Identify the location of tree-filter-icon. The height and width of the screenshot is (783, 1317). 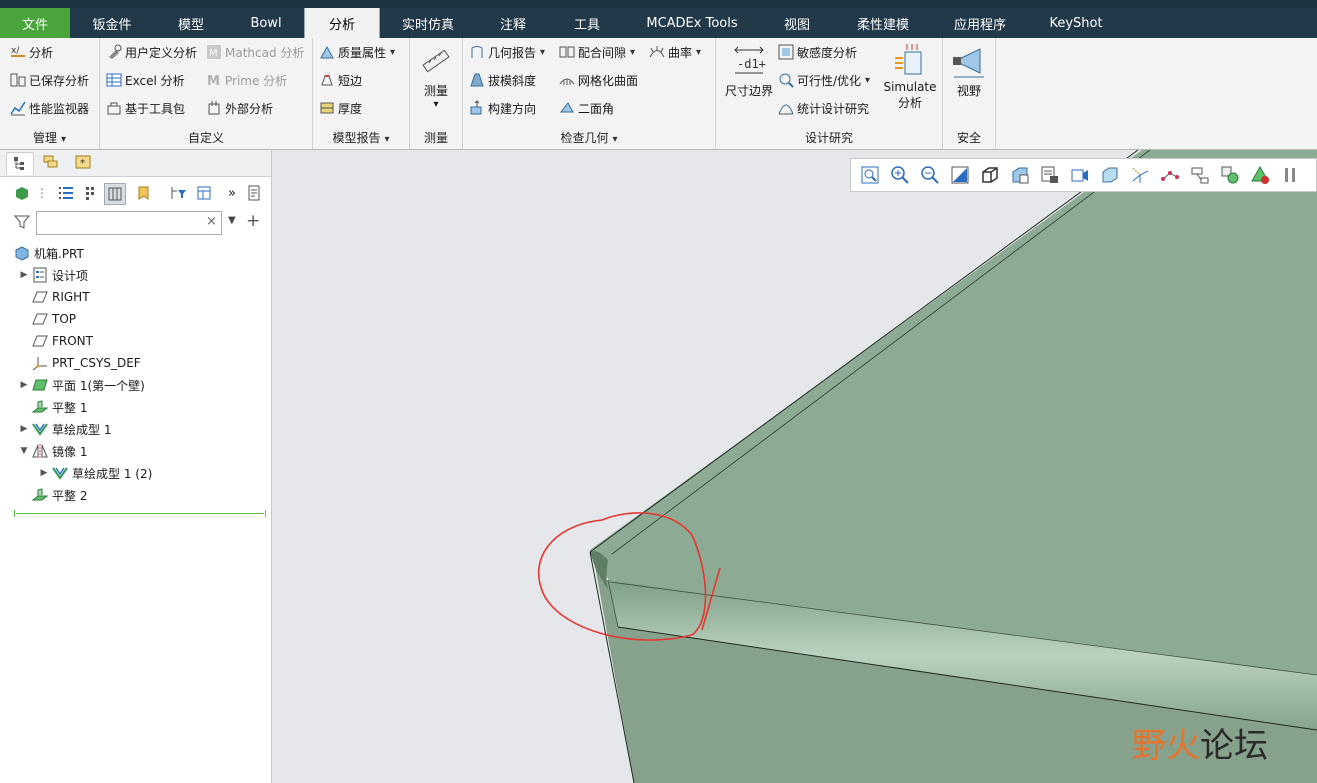
(178, 193).